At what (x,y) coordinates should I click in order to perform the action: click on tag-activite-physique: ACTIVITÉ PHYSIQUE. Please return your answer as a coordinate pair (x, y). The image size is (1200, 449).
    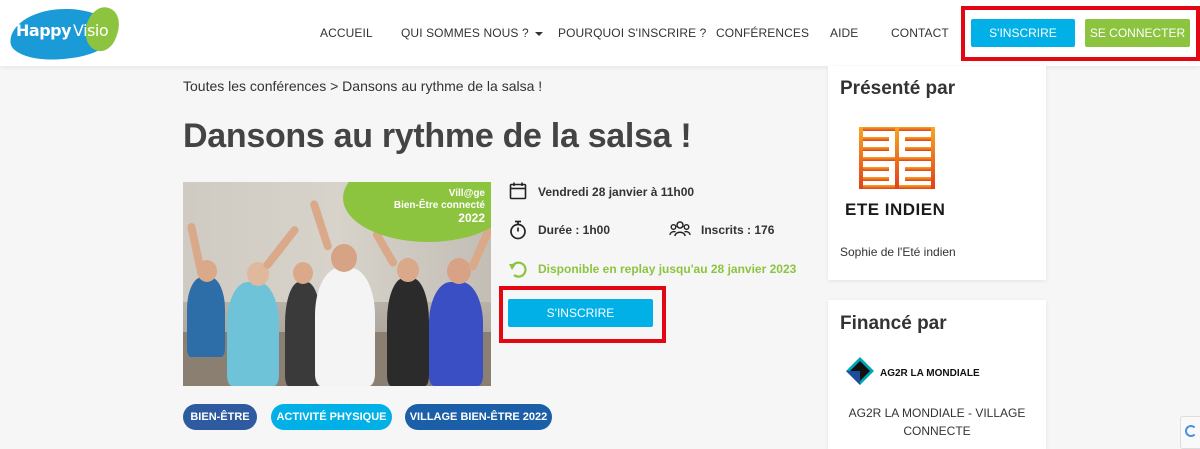
    Looking at the image, I should click on (331, 417).